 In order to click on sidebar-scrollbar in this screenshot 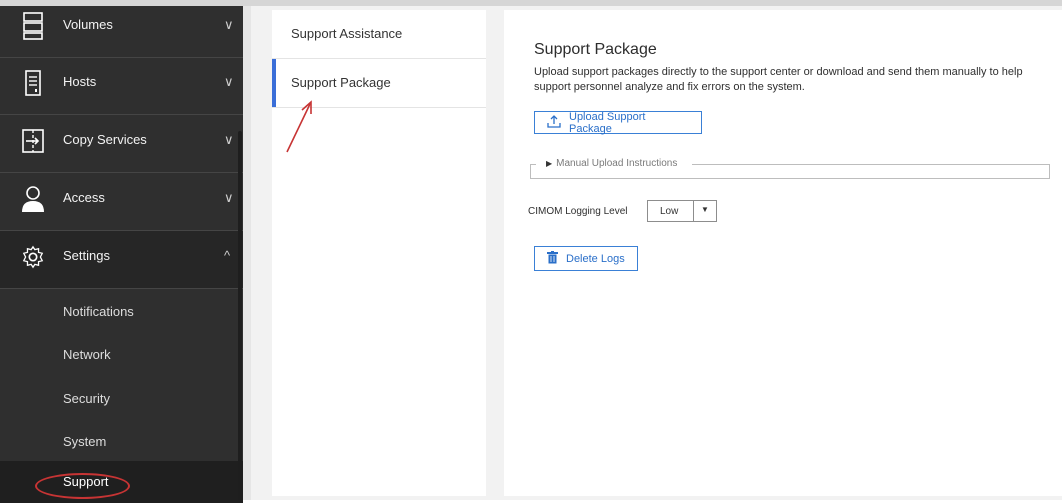, I will do `click(240, 315)`.